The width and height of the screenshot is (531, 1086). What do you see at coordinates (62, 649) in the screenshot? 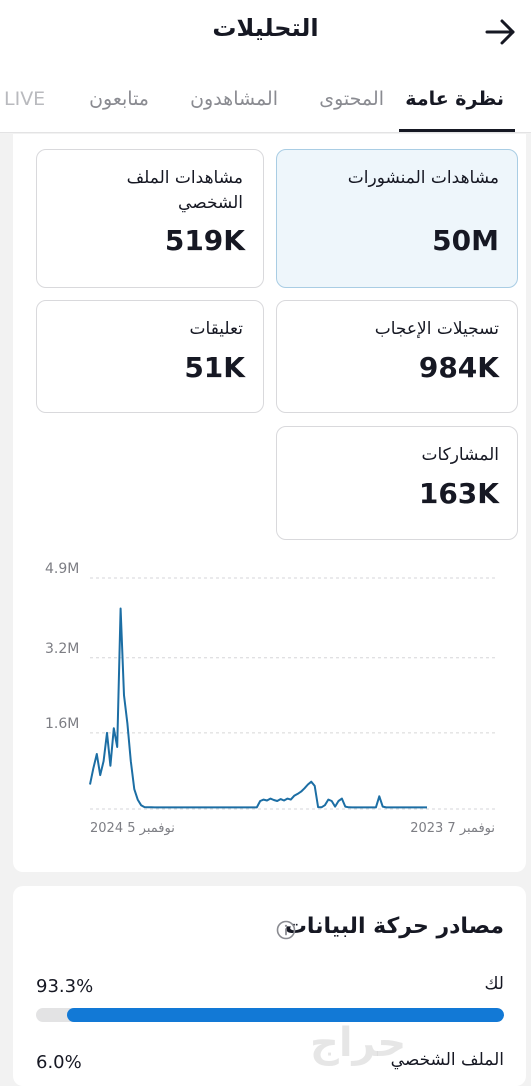
I see `y-tick-label: 3.2M` at bounding box center [62, 649].